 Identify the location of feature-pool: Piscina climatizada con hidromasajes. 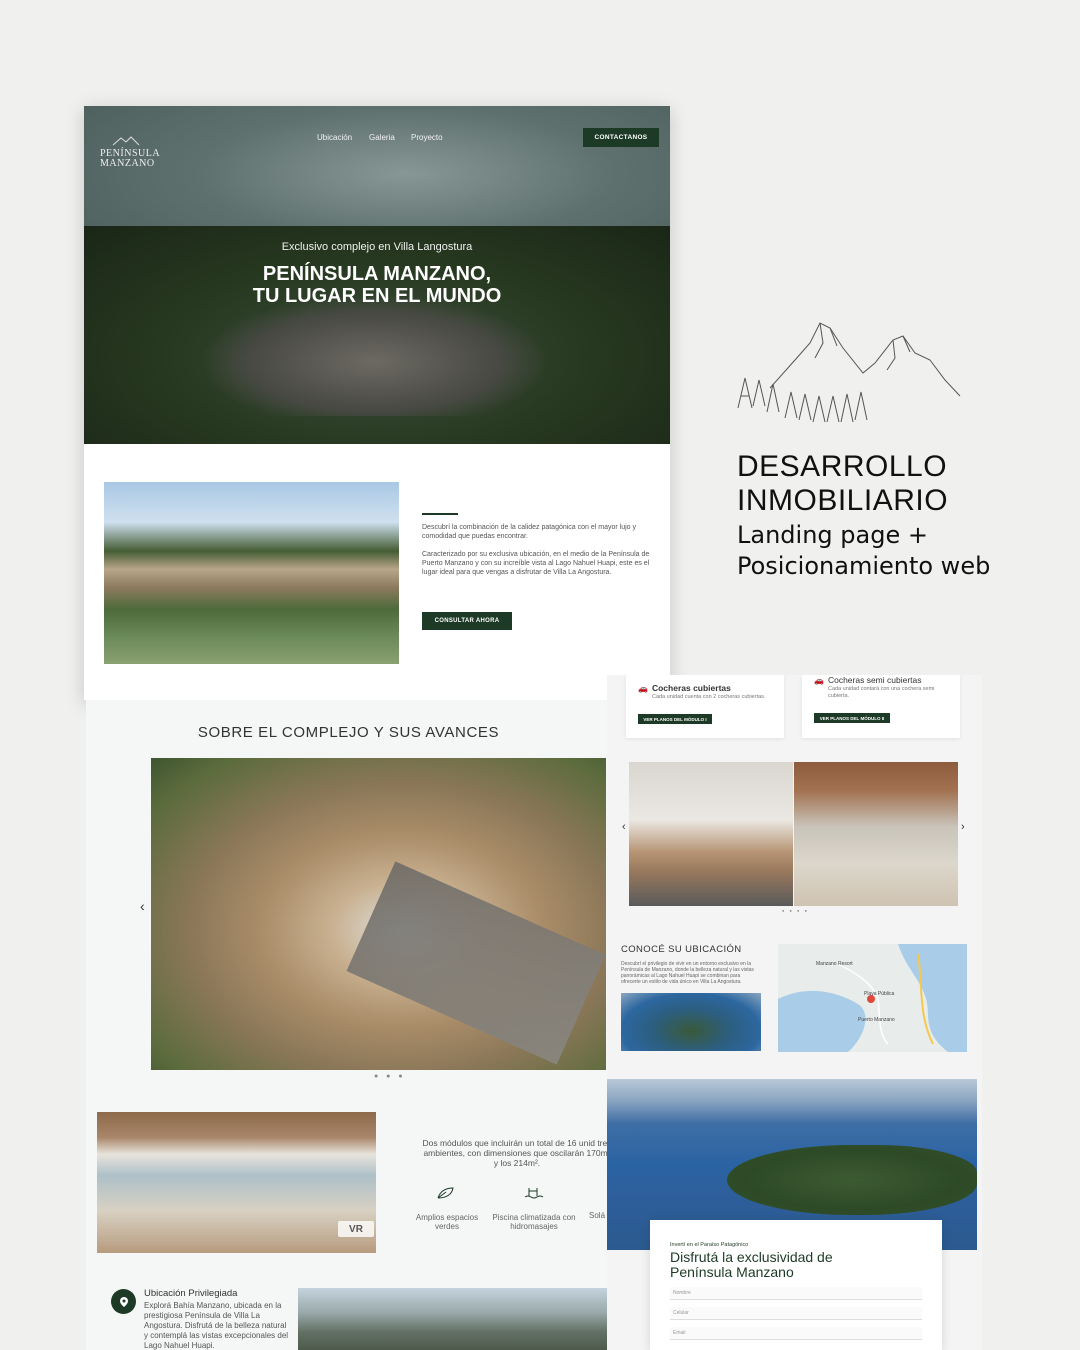
(534, 1222).